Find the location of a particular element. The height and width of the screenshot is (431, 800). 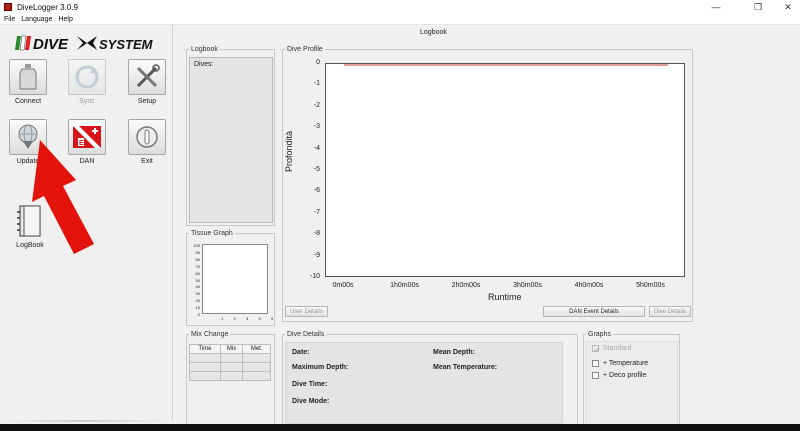

power-icon is located at coordinates (147, 137).